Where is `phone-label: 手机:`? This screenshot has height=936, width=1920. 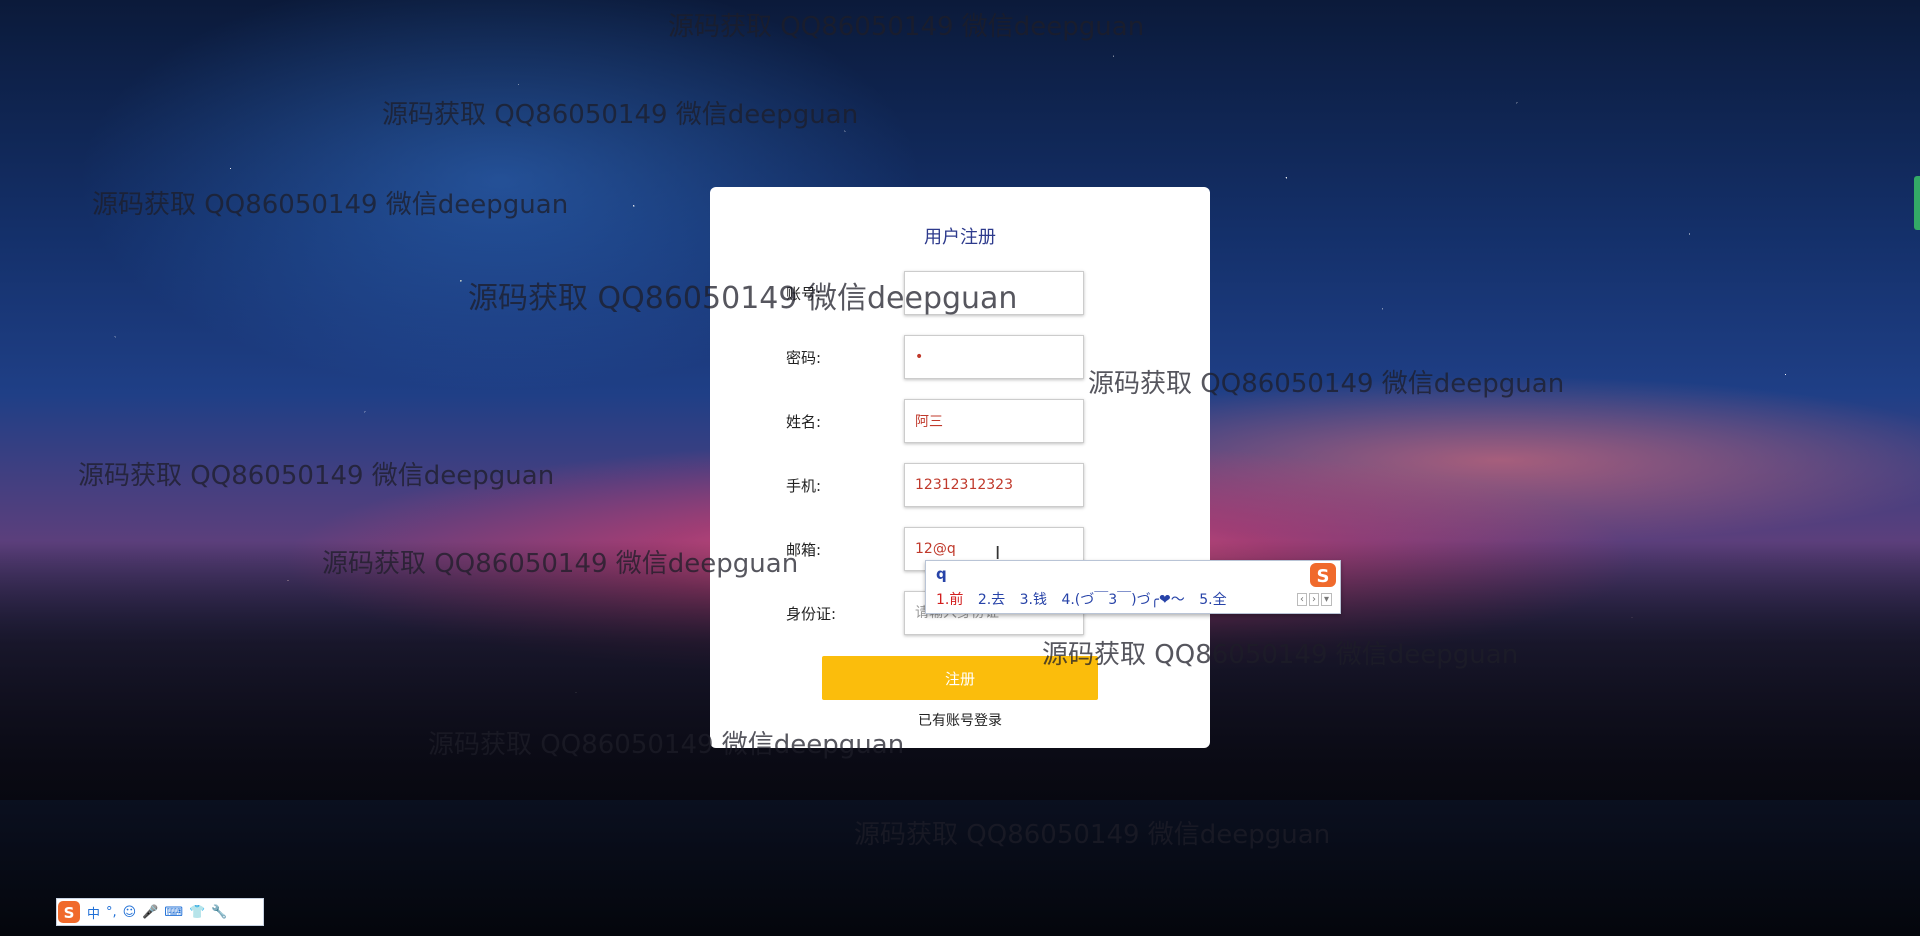
phone-label: 手机: is located at coordinates (804, 486).